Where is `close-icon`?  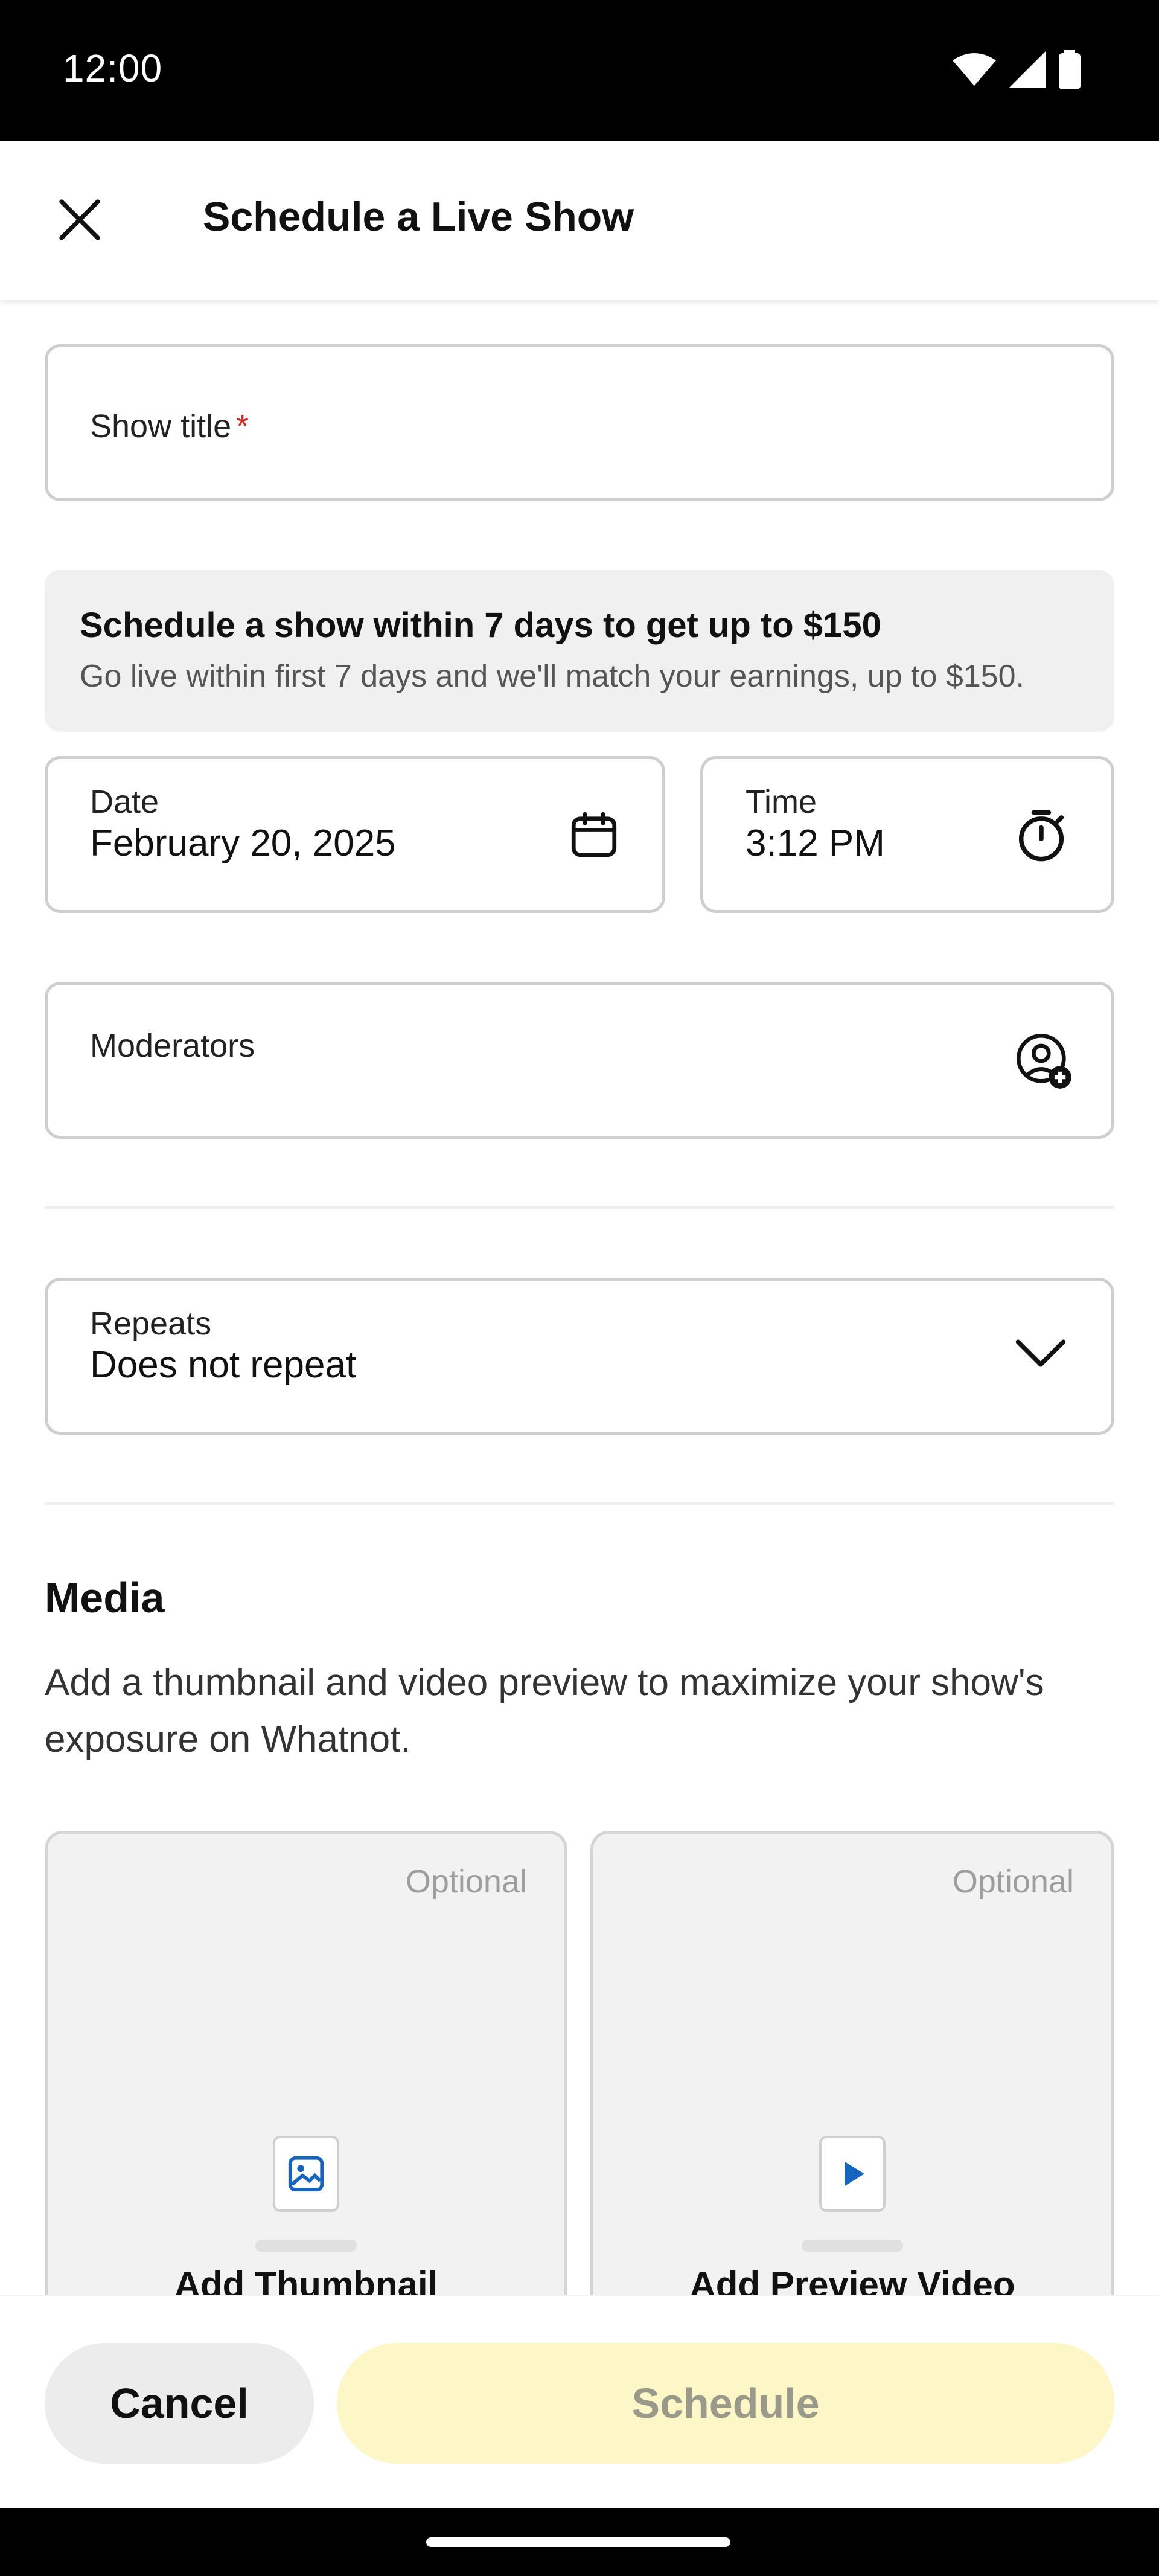 close-icon is located at coordinates (79, 219).